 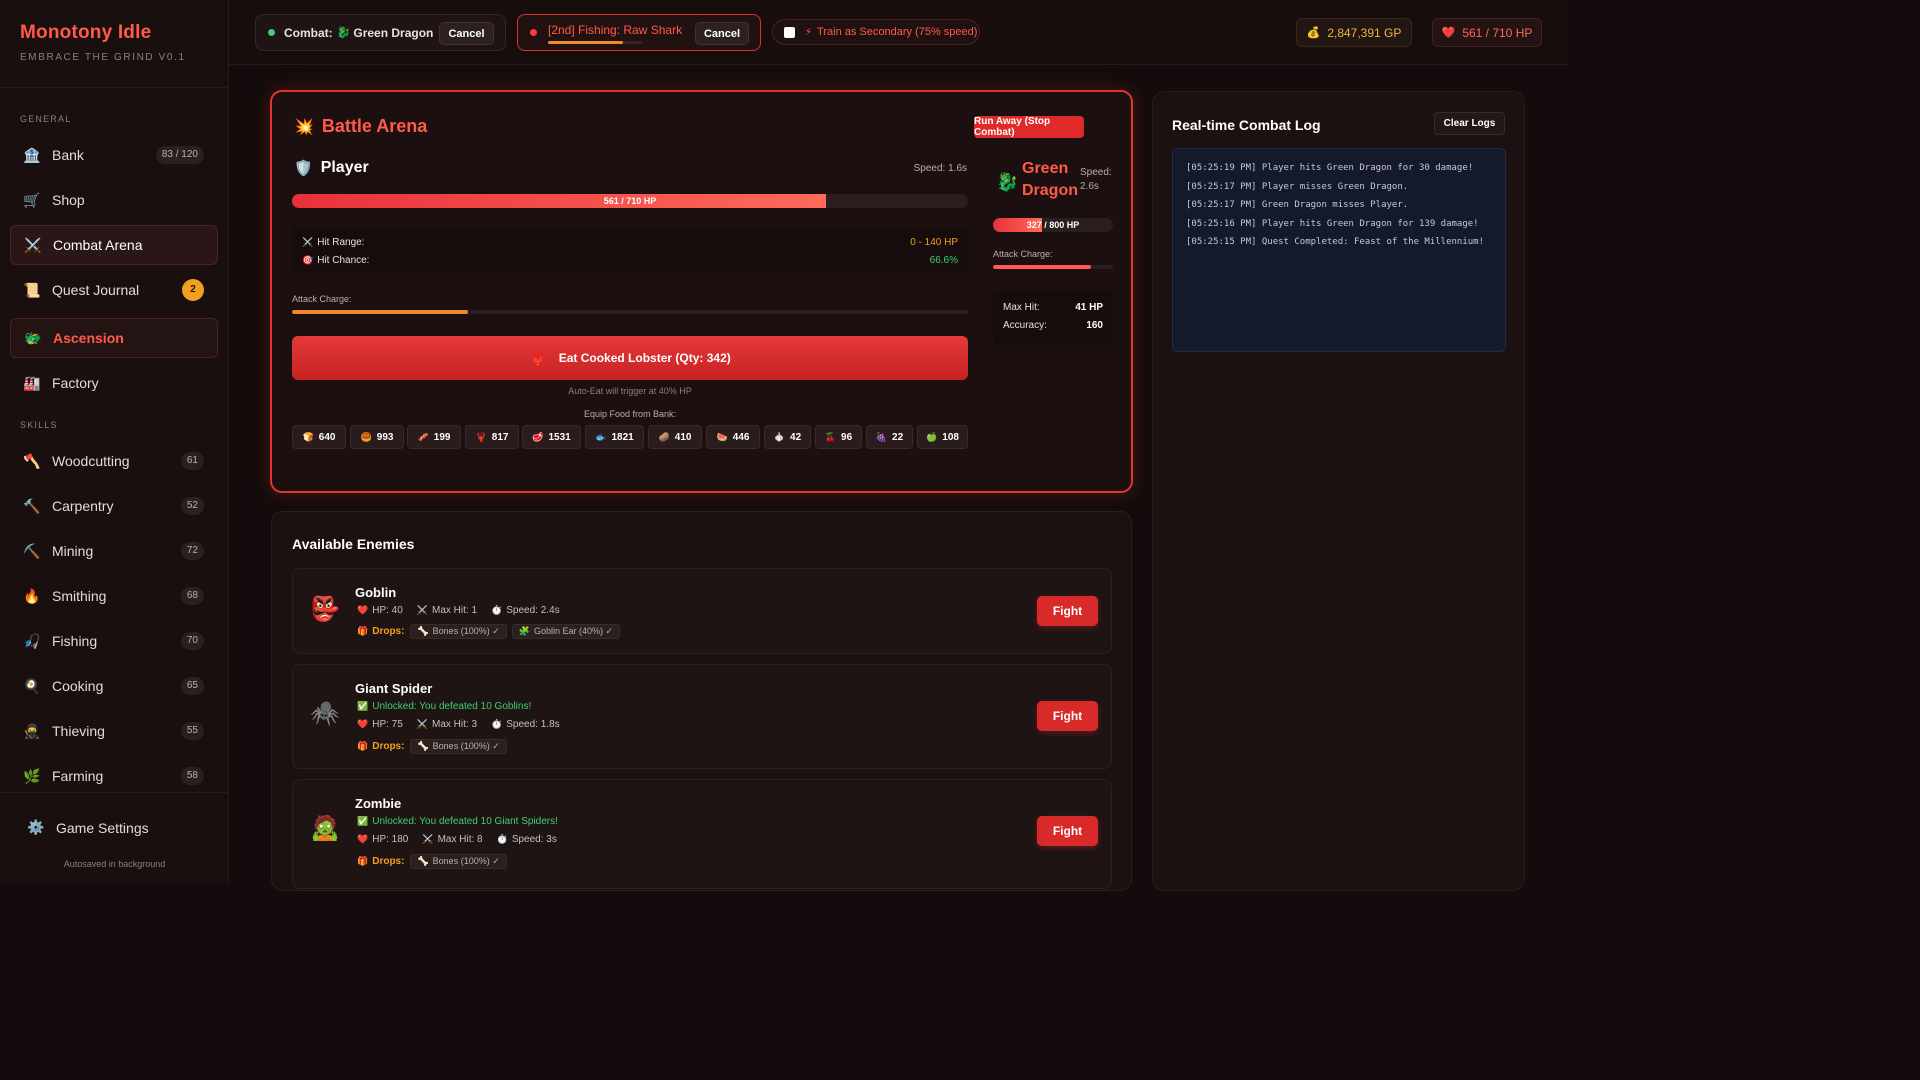 I want to click on enemy-charge-bar, so click(x=1053, y=267).